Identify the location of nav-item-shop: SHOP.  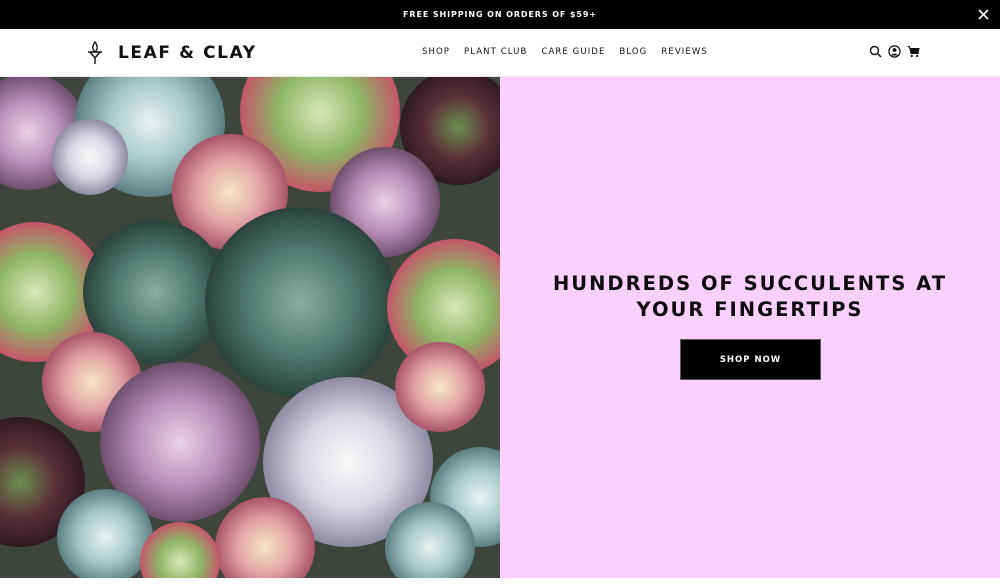
(436, 52).